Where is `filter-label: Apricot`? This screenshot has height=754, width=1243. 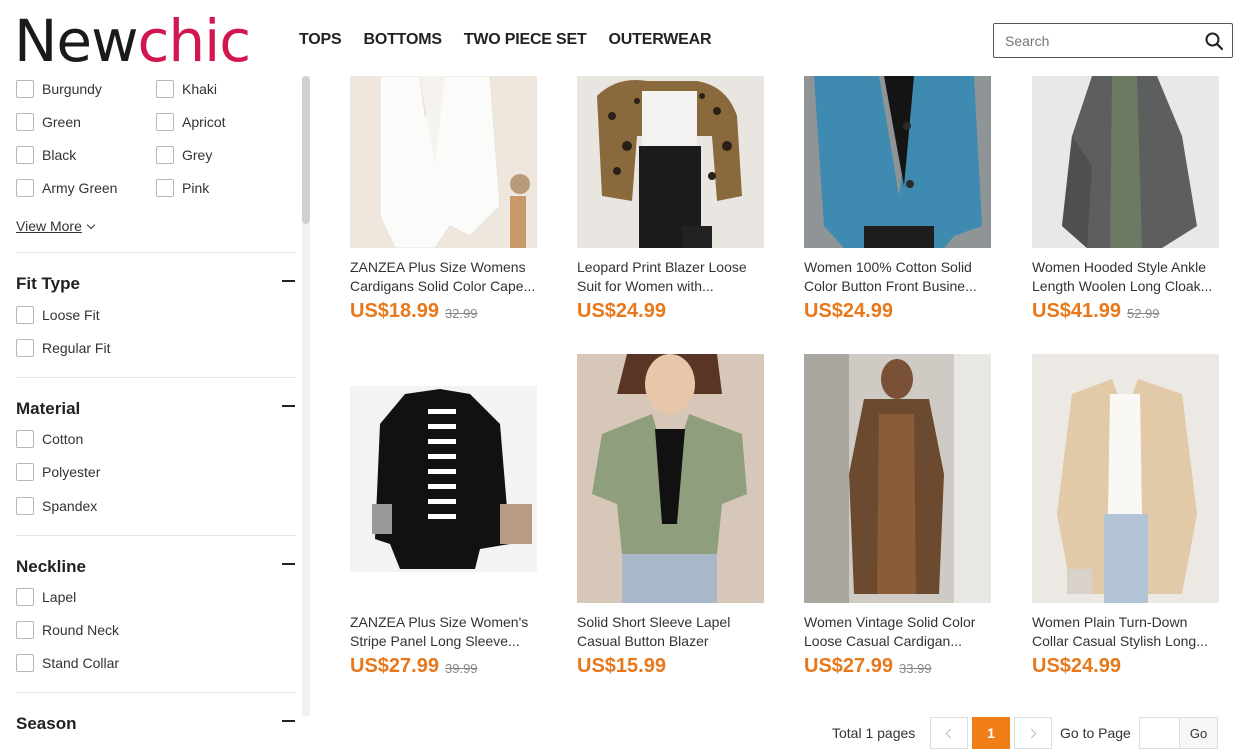
filter-label: Apricot is located at coordinates (204, 122).